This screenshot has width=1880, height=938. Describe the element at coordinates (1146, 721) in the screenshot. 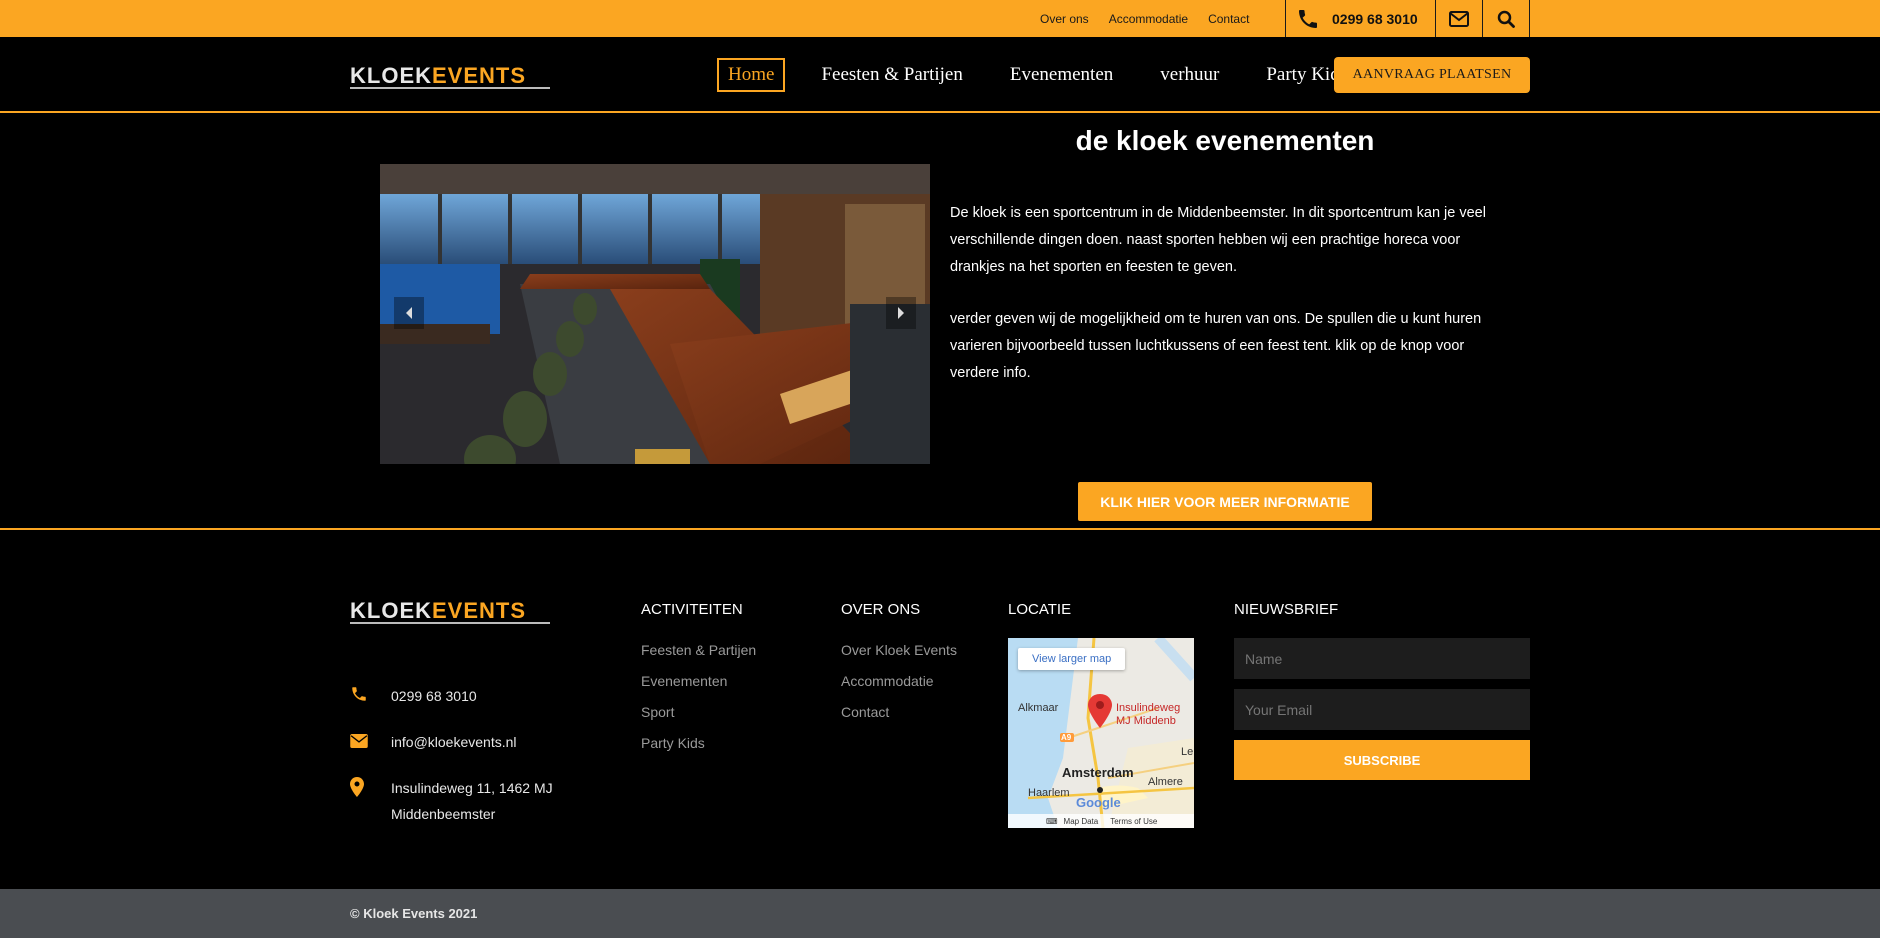

I see `map-label-mj: MJ Middenb` at that location.